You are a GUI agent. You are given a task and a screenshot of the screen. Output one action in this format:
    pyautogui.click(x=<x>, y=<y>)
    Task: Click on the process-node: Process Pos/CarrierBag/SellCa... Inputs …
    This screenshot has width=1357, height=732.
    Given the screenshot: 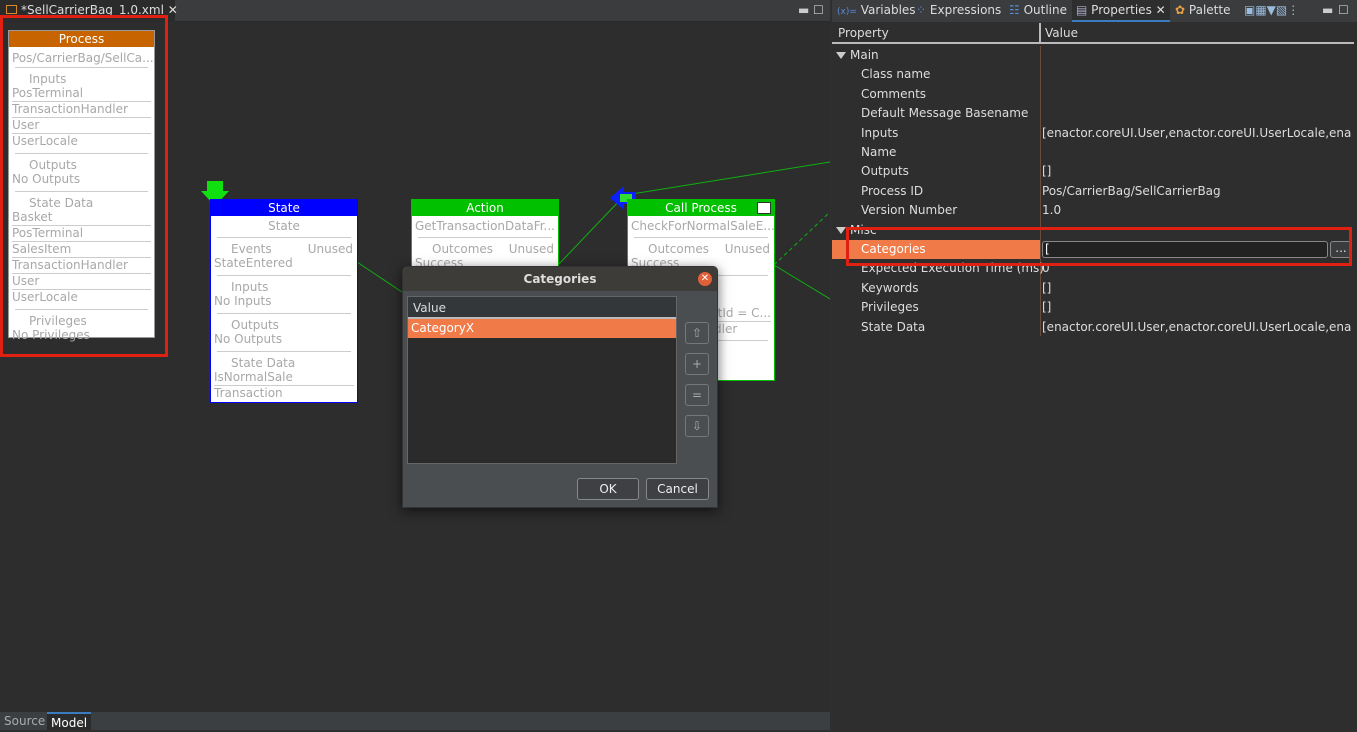 What is the action you would take?
    pyautogui.click(x=81, y=186)
    